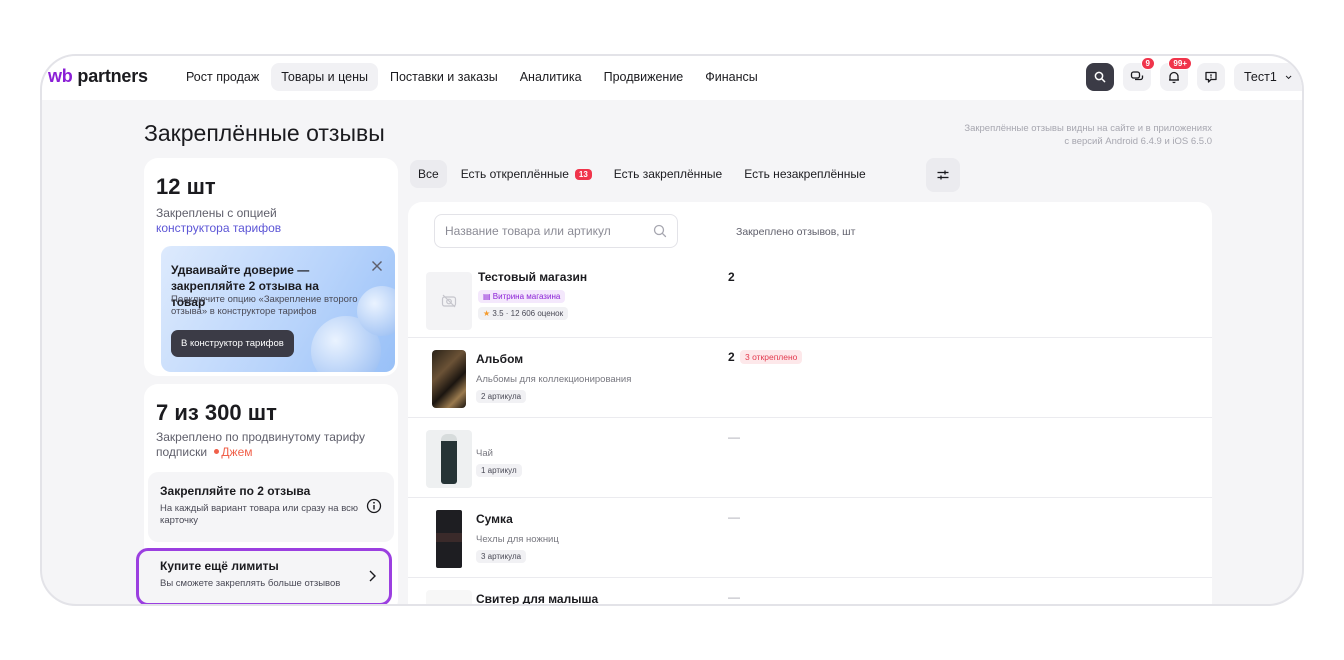 The height and width of the screenshot is (660, 1344). What do you see at coordinates (644, 77) in the screenshot?
I see `nav-promotion: Продвижение` at bounding box center [644, 77].